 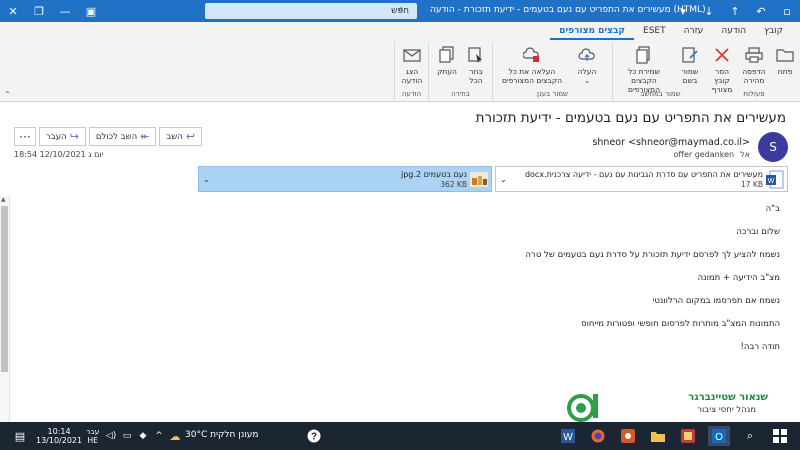 I want to click on speaker-icon: ◁), so click(x=111, y=436).